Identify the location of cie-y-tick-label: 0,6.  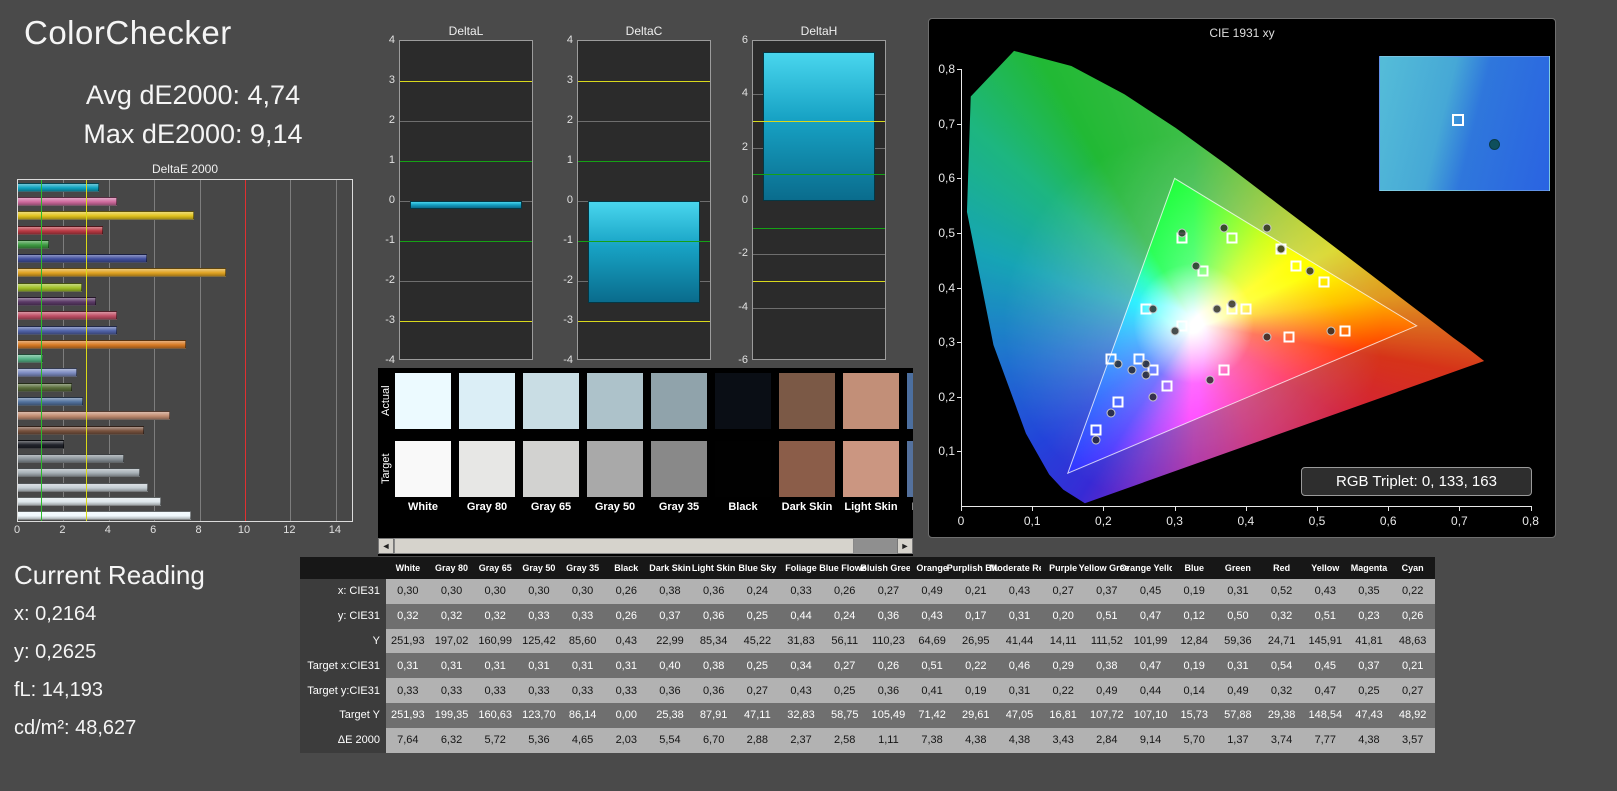
(946, 178).